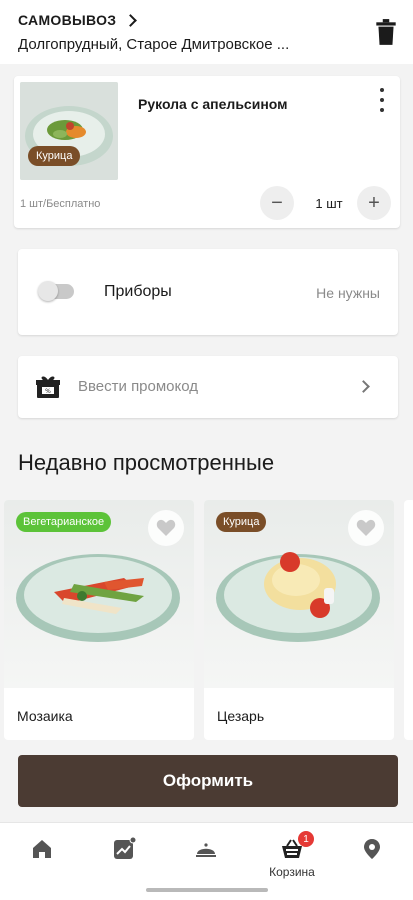  Describe the element at coordinates (292, 859) in the screenshot. I see `nav-cart: 1 Корзина` at that location.